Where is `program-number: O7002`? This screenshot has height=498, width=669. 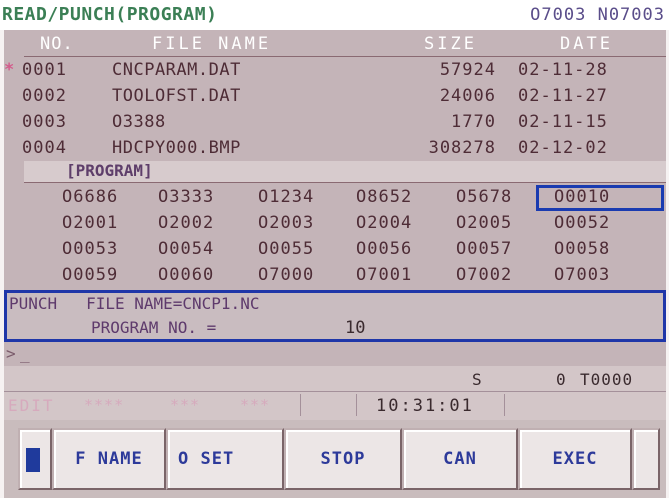 program-number: O7002 is located at coordinates (484, 275).